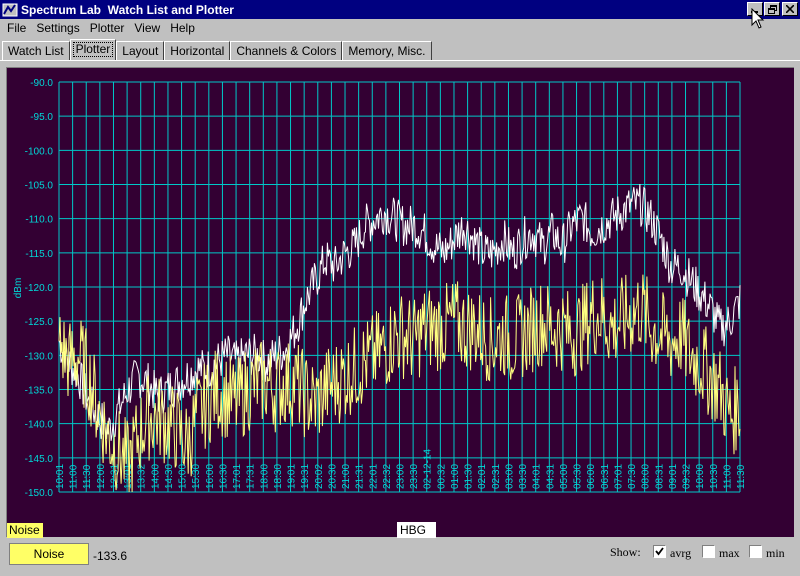 The height and width of the screenshot is (576, 800). What do you see at coordinates (140, 50) in the screenshot?
I see `tab-layout: Layout` at bounding box center [140, 50].